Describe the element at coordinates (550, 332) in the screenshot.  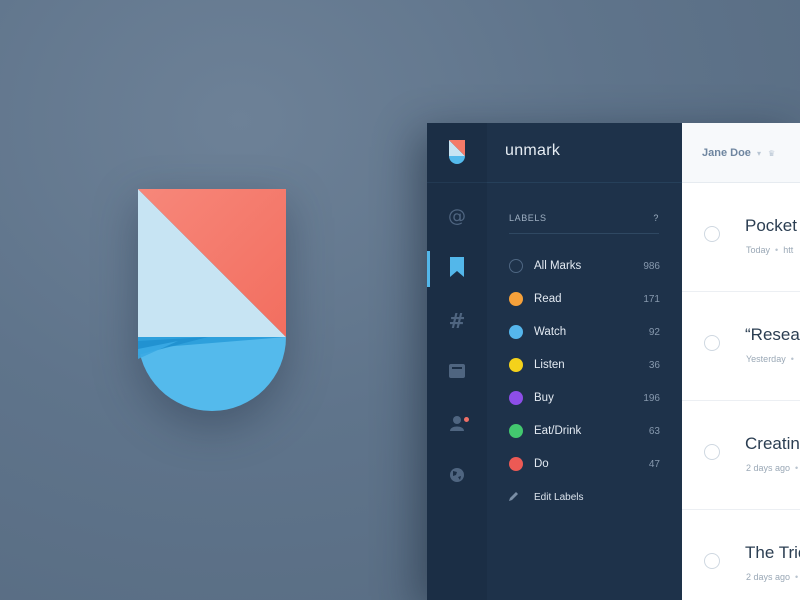
I see `label-name: Watch` at that location.